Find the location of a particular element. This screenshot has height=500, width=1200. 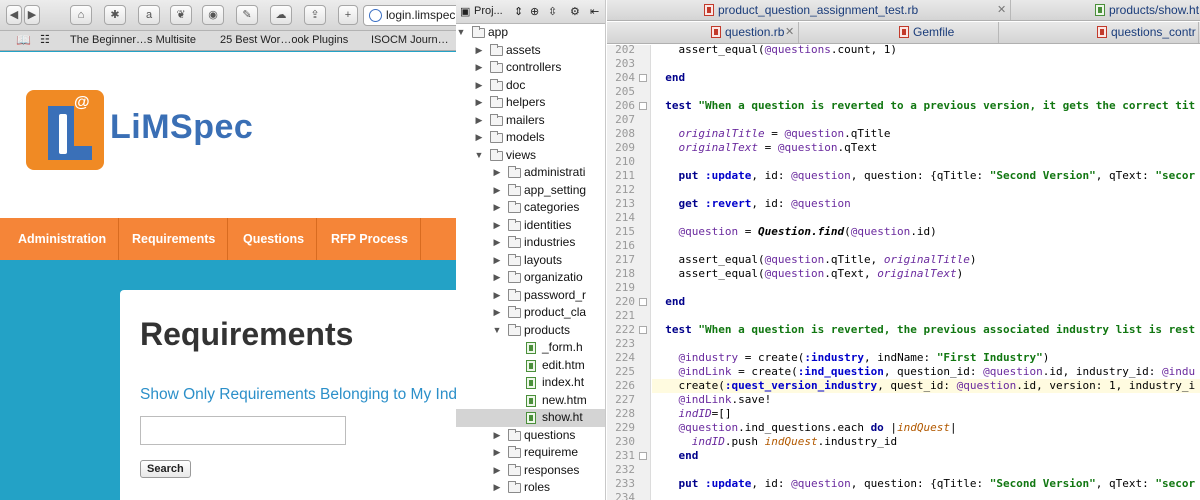

dropdown-icon: ⇕ is located at coordinates (518, 11).